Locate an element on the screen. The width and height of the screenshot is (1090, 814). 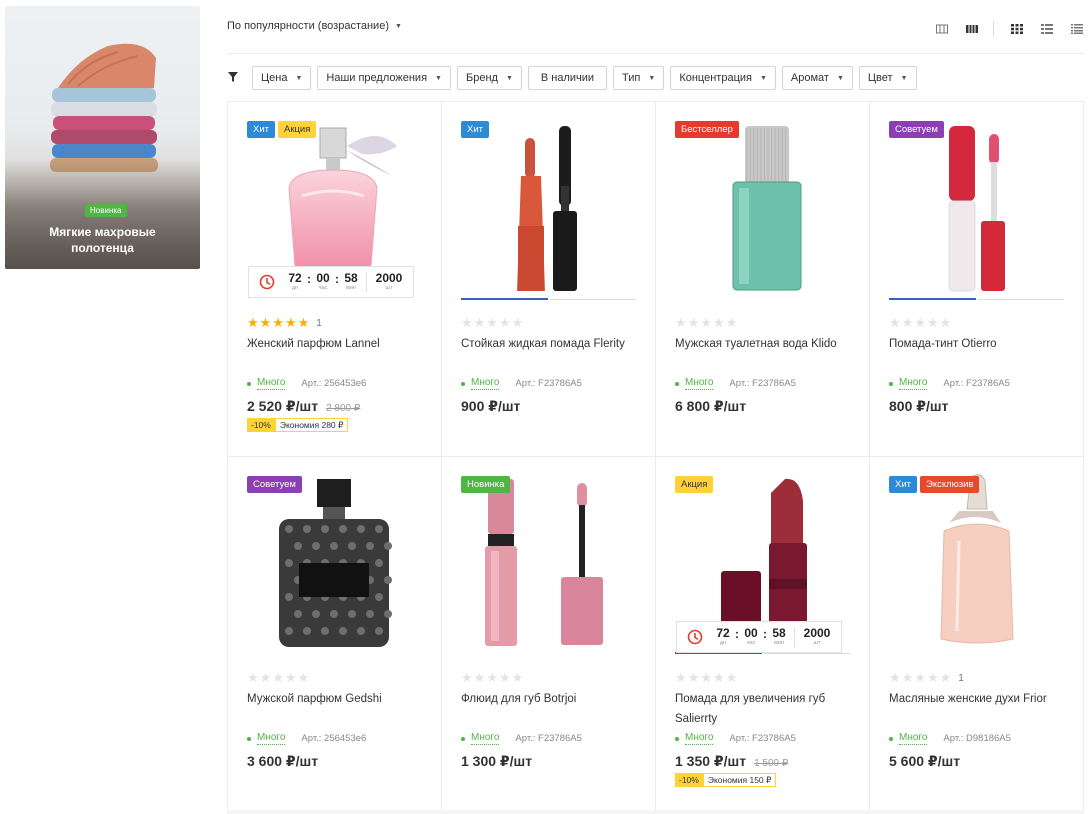
price: 5 600 ₽/шт is located at coordinates (925, 761).